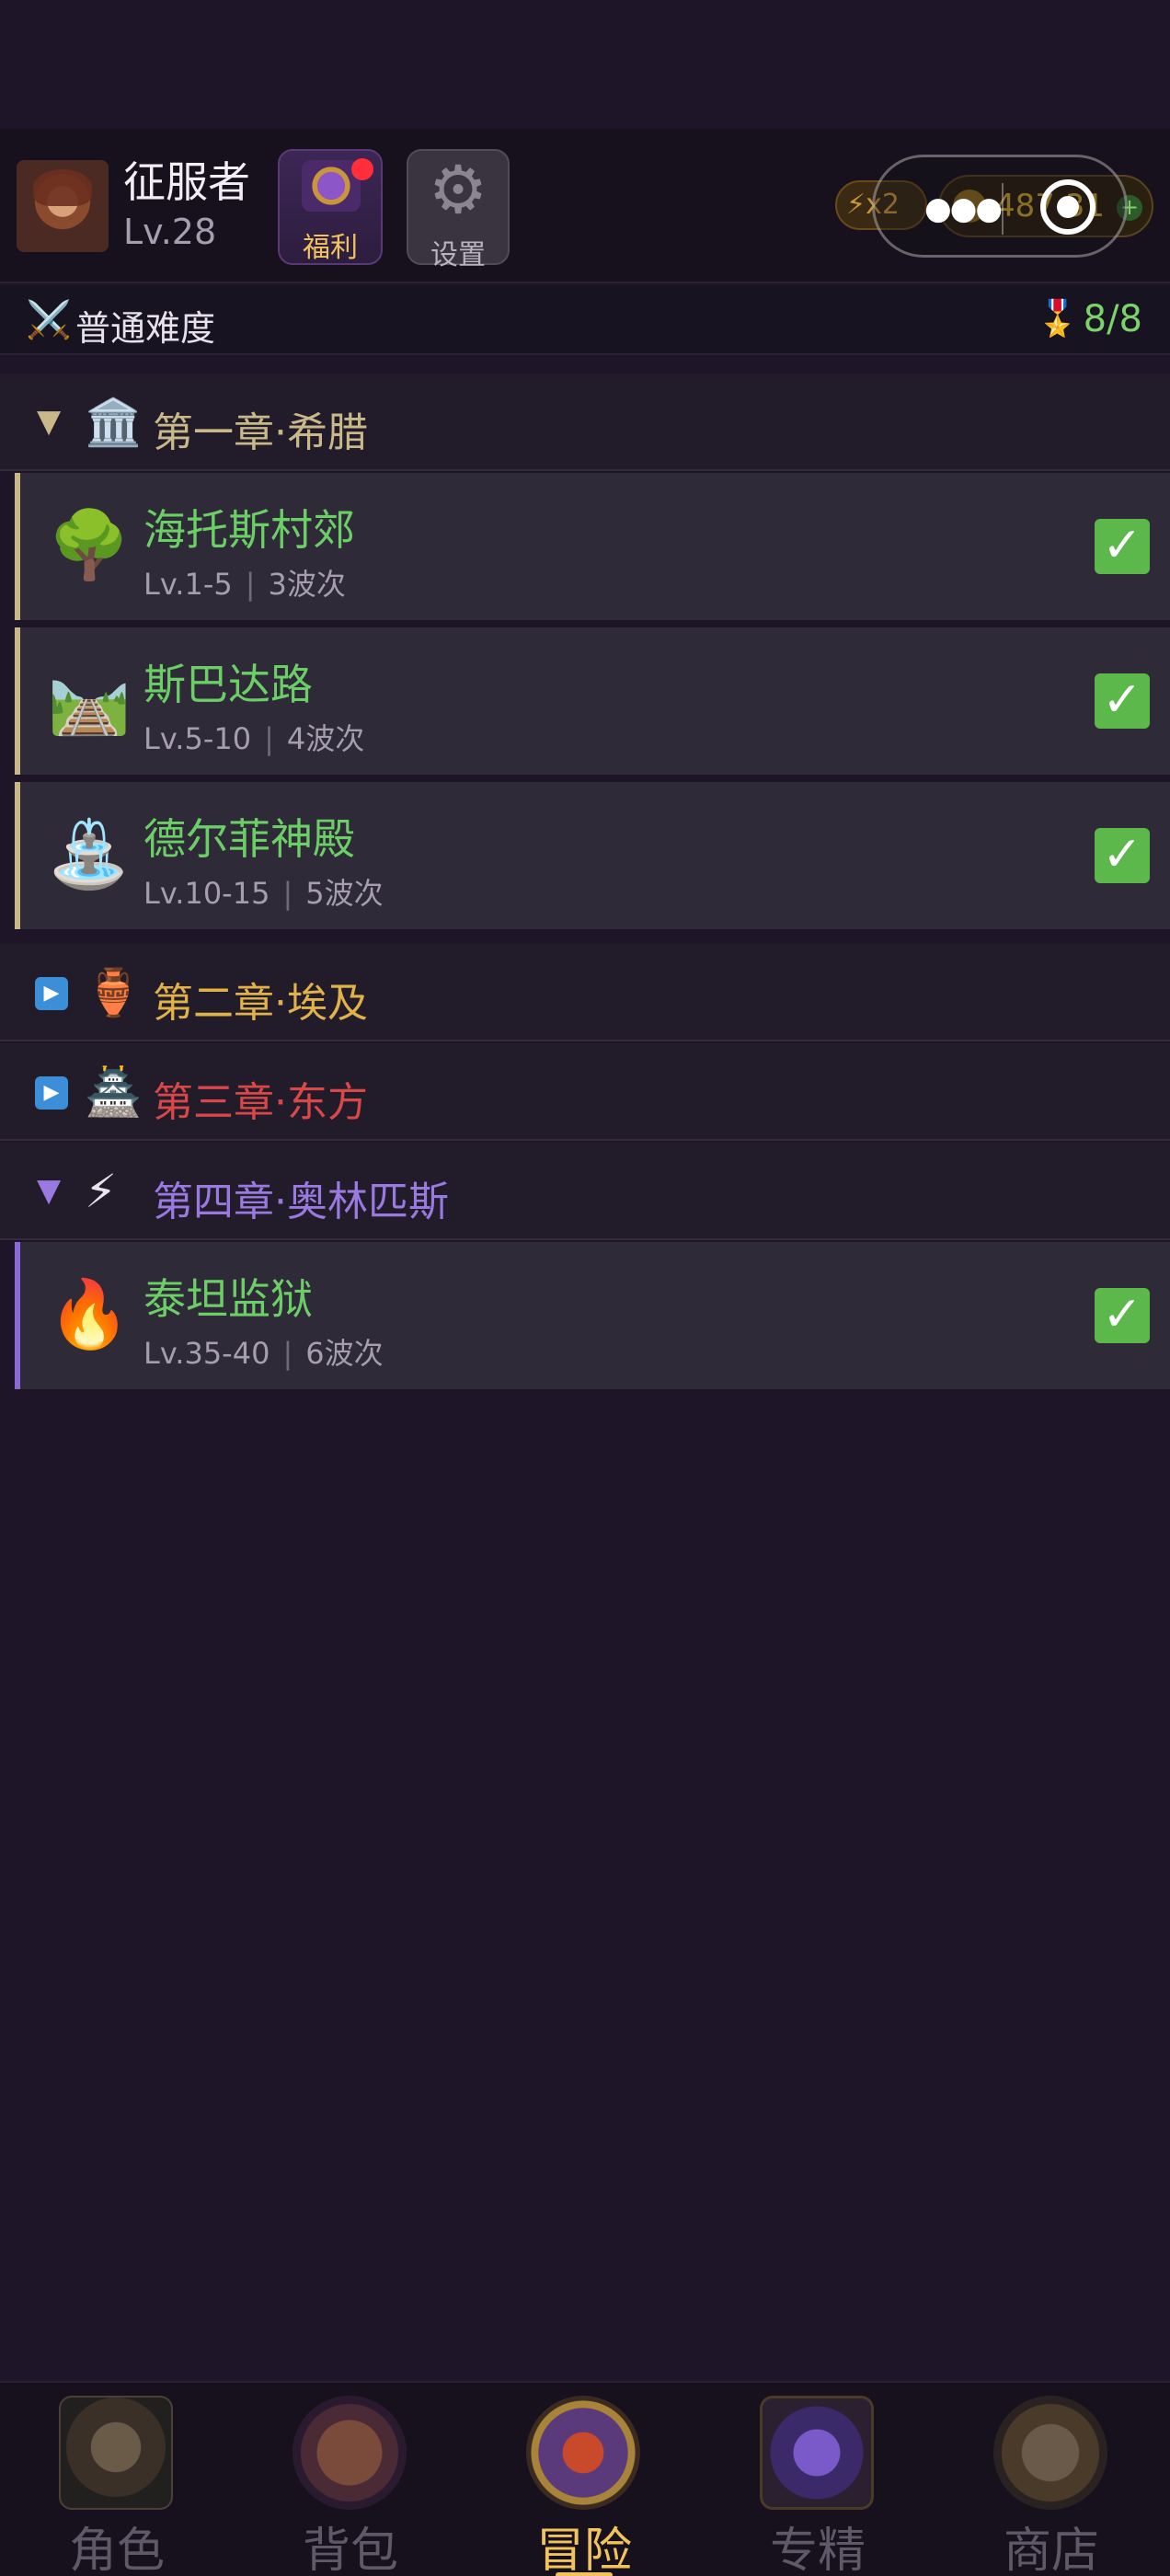 The width and height of the screenshot is (1170, 2576). I want to click on adventure-icon, so click(583, 2453).